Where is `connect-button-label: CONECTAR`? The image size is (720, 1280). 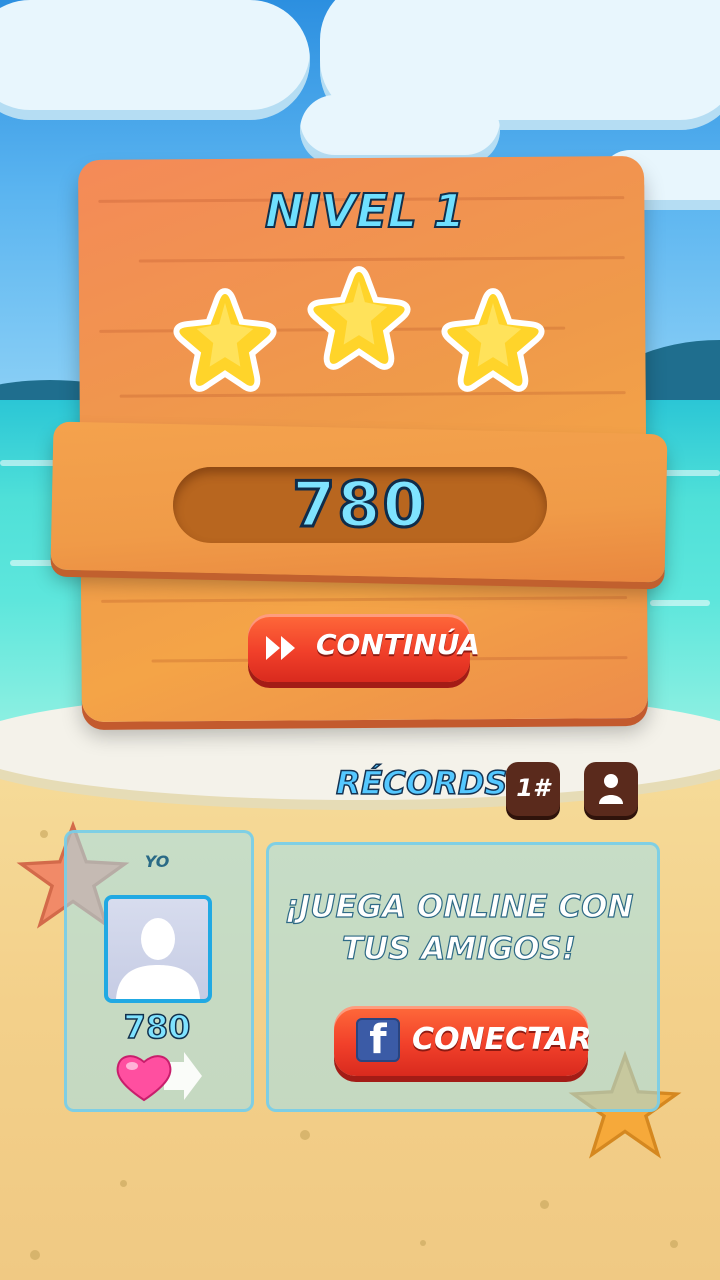 connect-button-label: CONECTAR is located at coordinates (502, 1039).